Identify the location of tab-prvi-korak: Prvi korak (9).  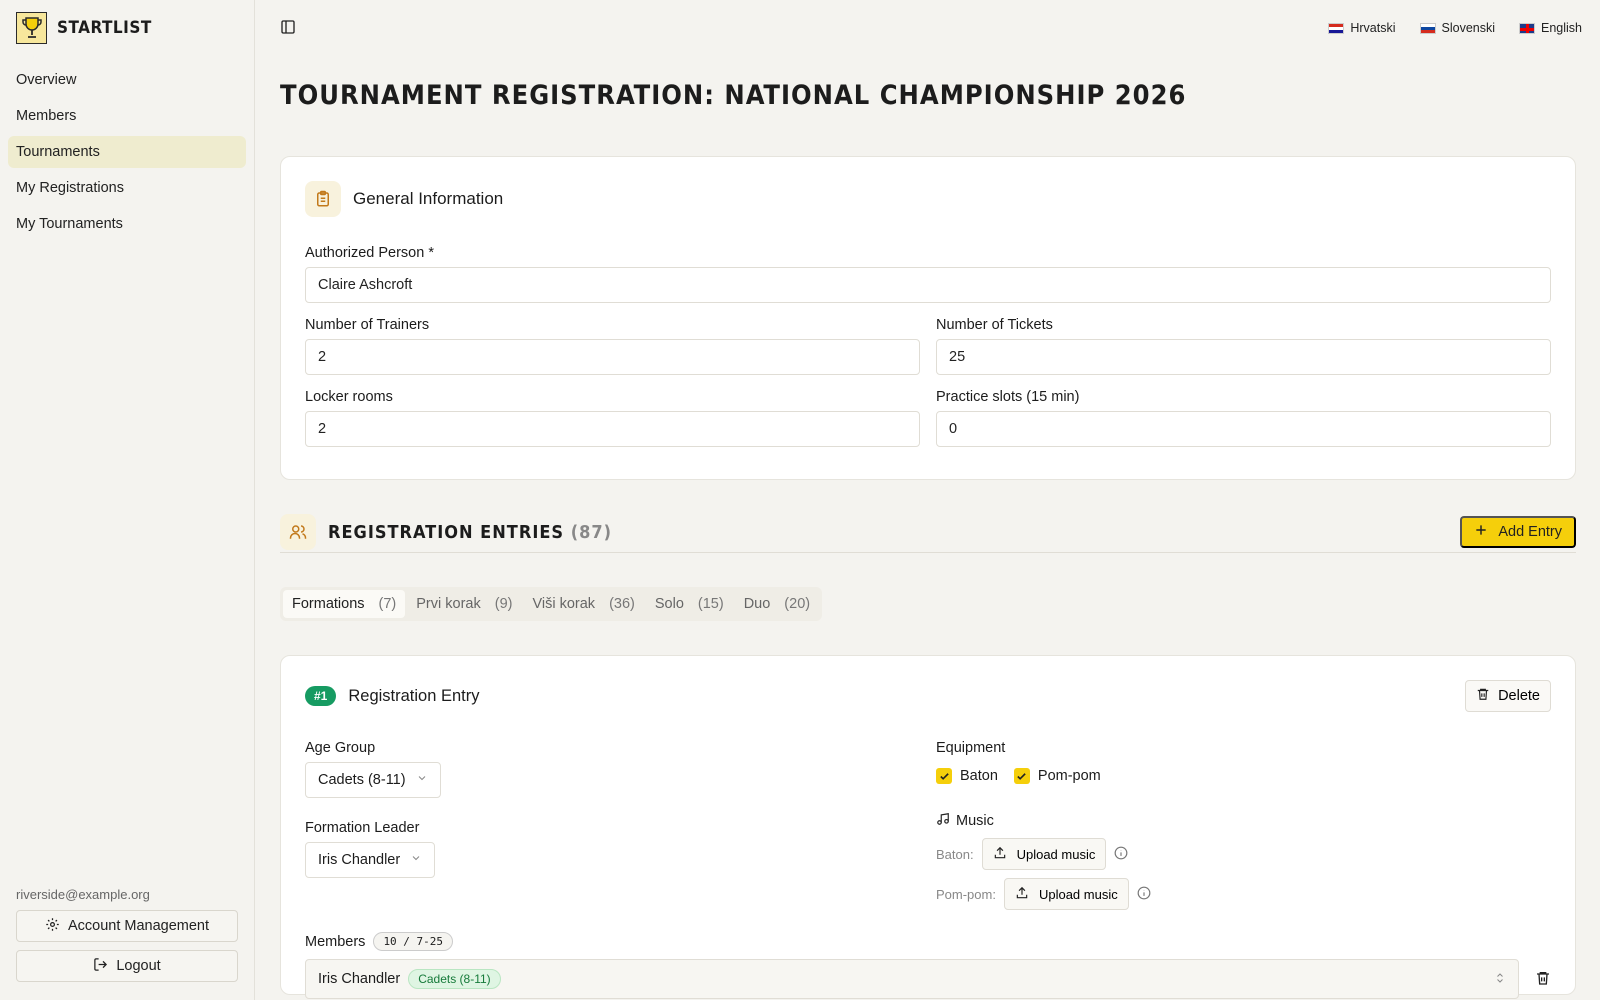
(464, 604).